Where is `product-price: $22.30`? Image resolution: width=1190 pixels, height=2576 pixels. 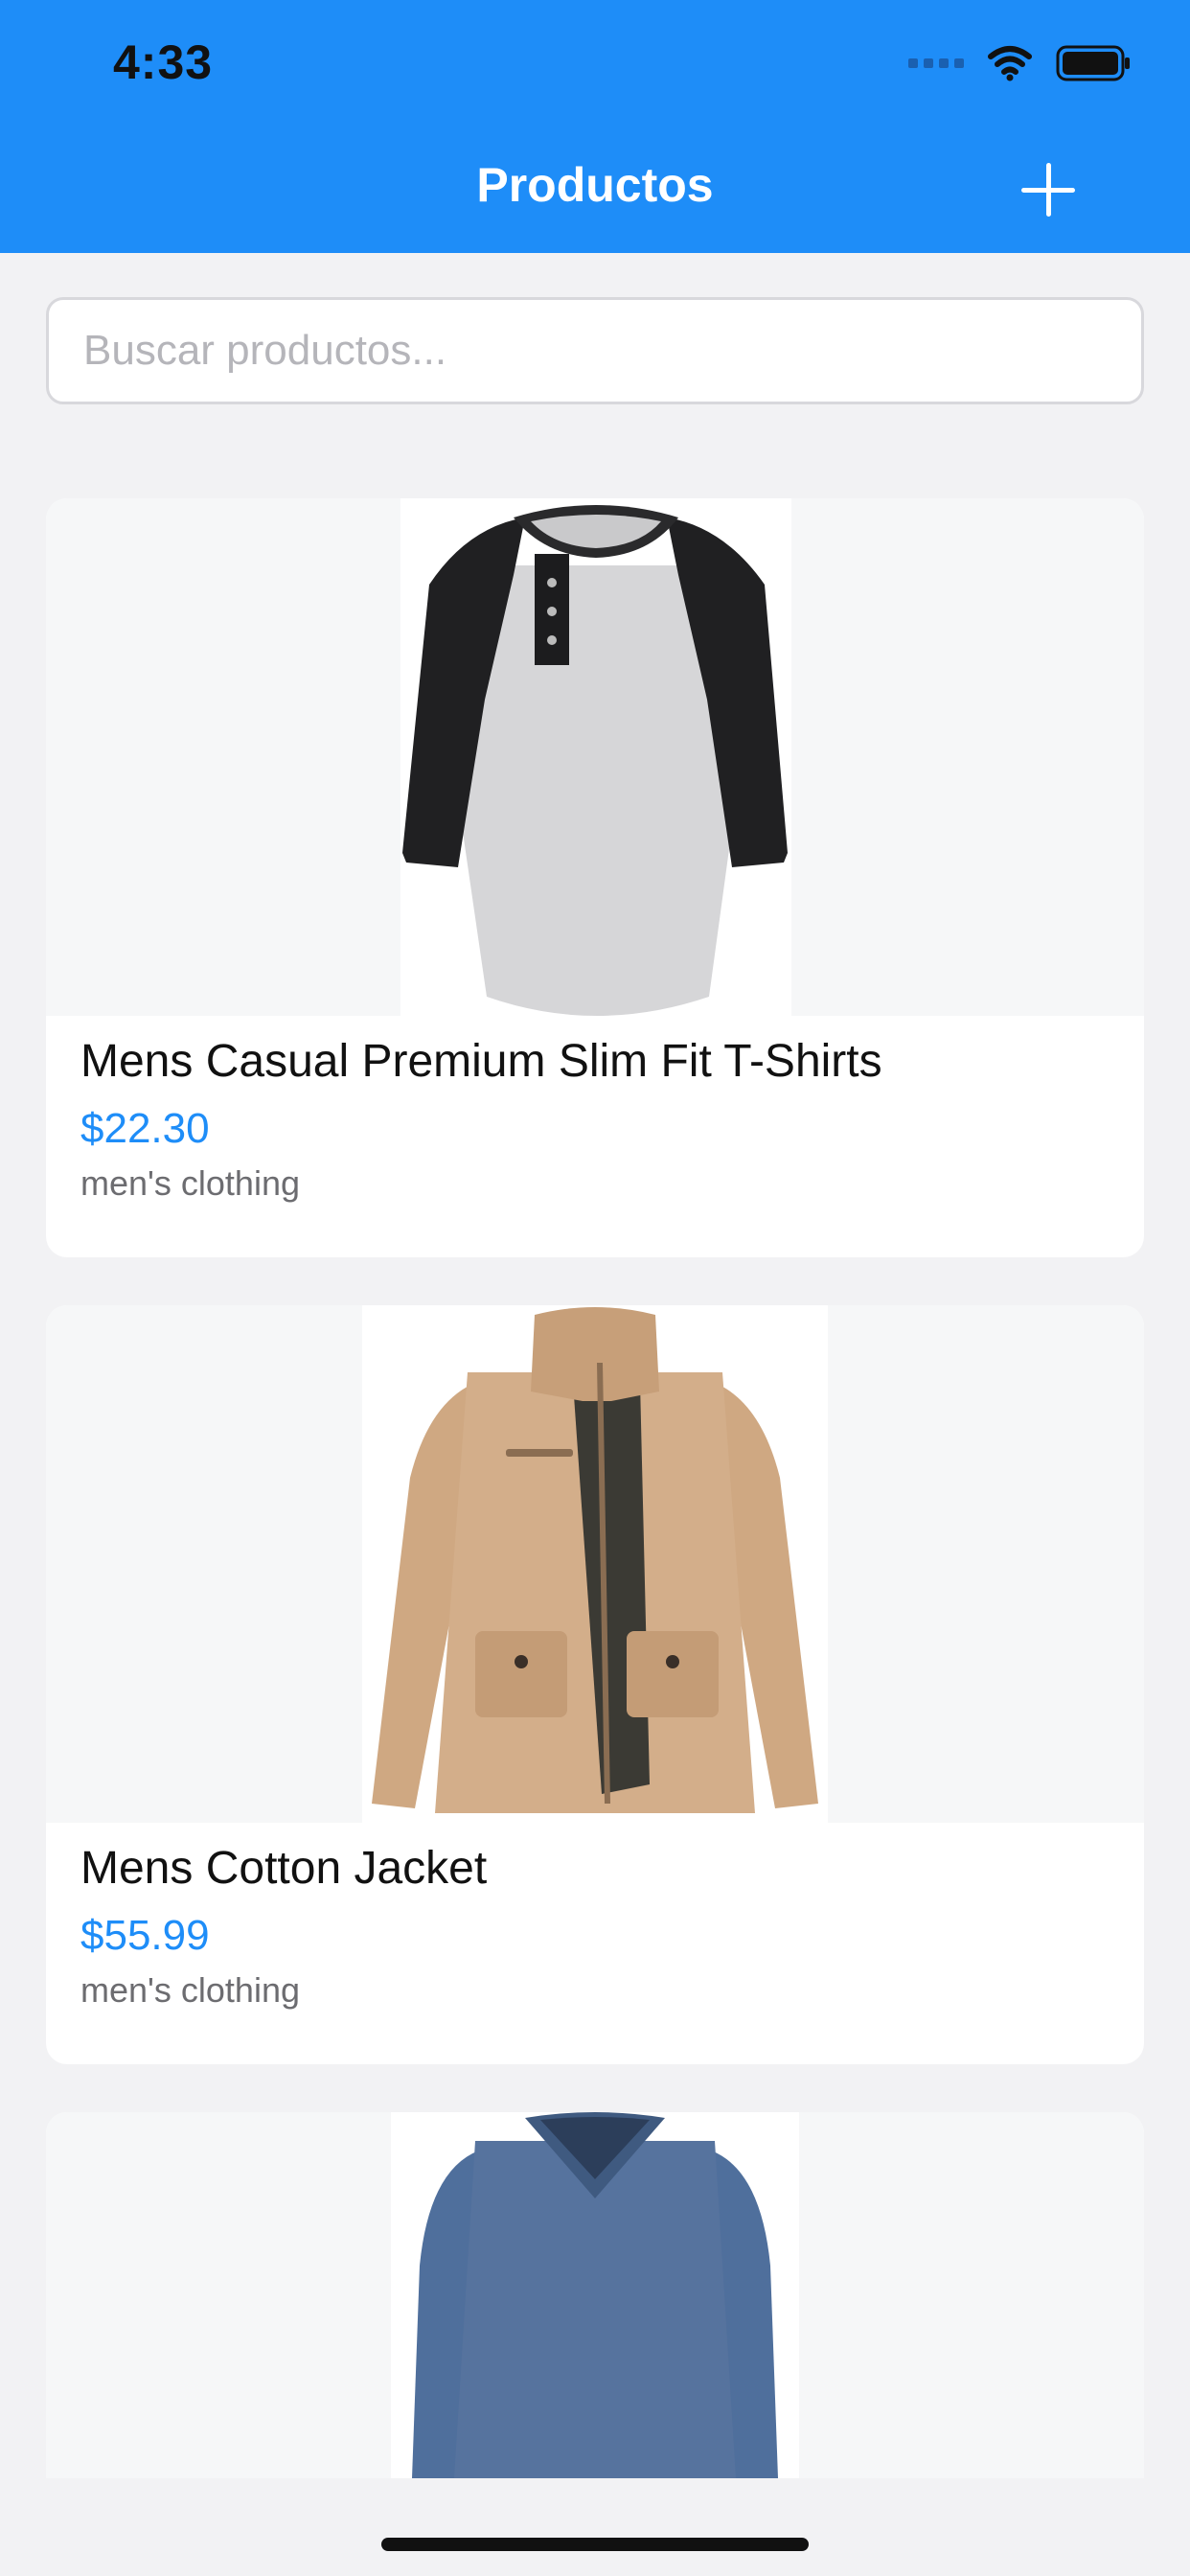
product-price: $22.30 is located at coordinates (145, 1129).